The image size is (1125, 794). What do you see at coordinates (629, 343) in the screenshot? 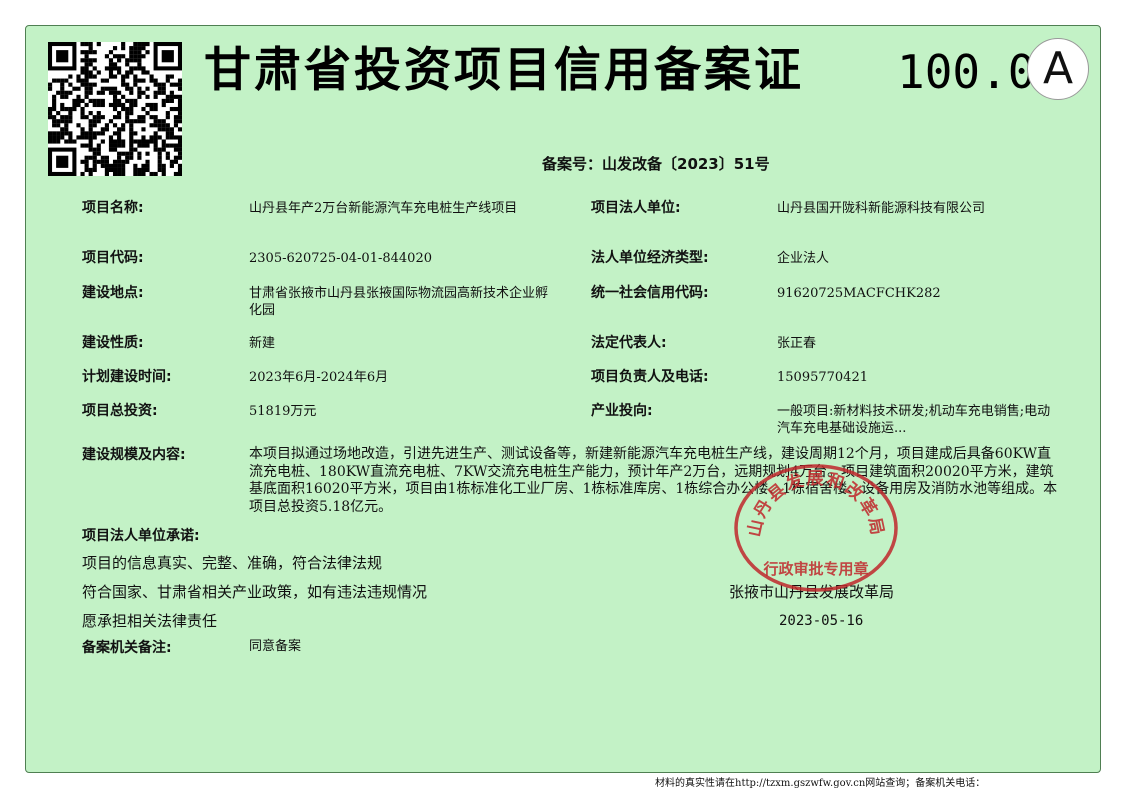
I see `legal-rep-label: 法定代表人:` at bounding box center [629, 343].